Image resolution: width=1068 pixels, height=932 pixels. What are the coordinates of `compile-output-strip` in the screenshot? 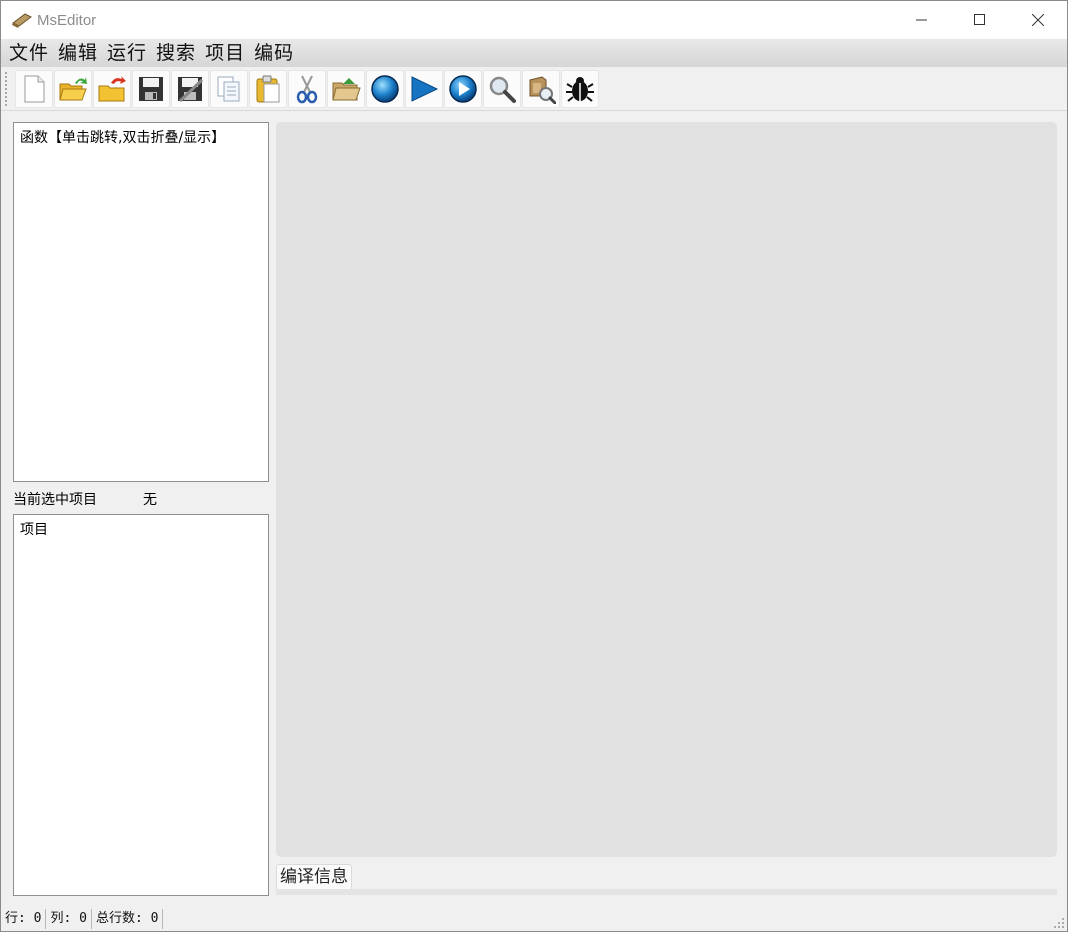 It's located at (666, 892).